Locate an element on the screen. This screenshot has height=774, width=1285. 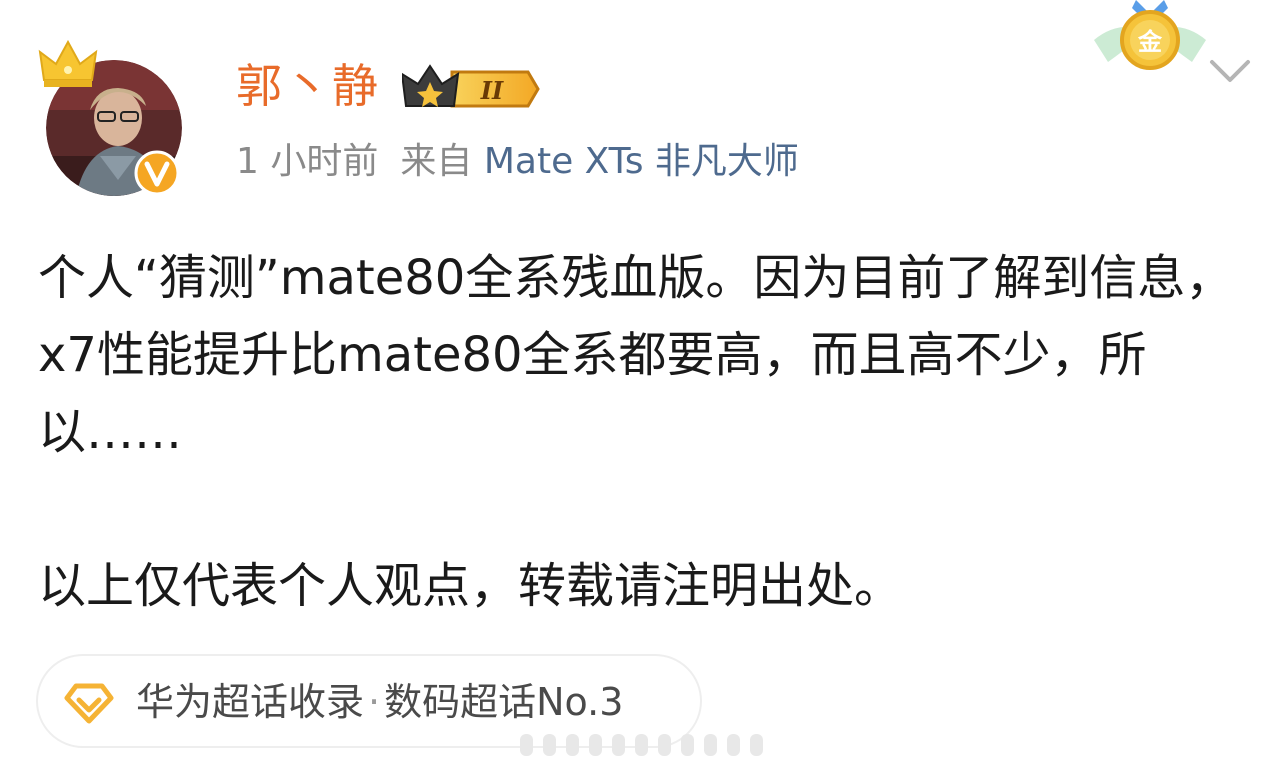
level-badge-text: II is located at coordinates (492, 90).